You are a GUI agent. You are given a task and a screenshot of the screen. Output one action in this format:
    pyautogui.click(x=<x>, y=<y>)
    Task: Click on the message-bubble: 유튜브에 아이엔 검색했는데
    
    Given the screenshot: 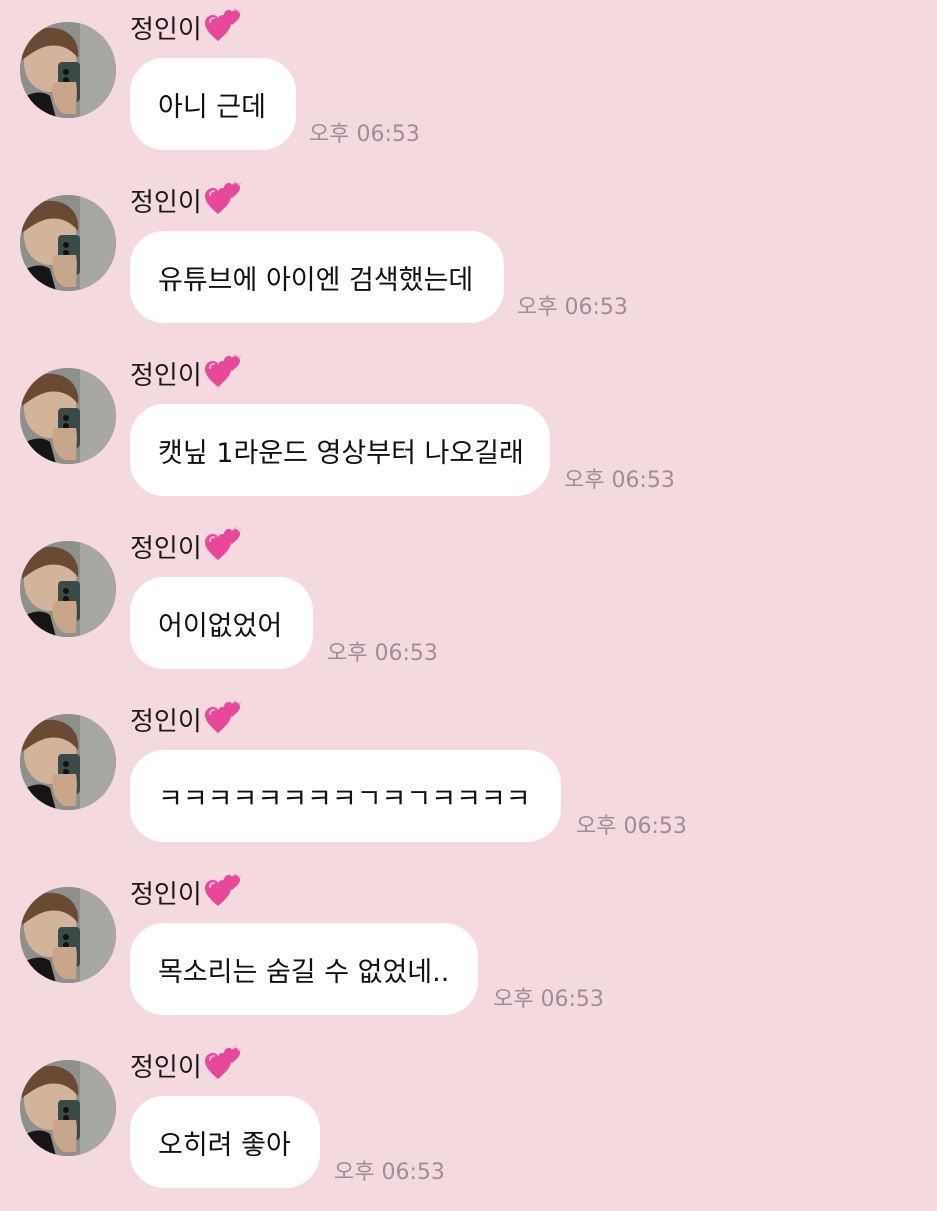 What is the action you would take?
    pyautogui.click(x=317, y=277)
    